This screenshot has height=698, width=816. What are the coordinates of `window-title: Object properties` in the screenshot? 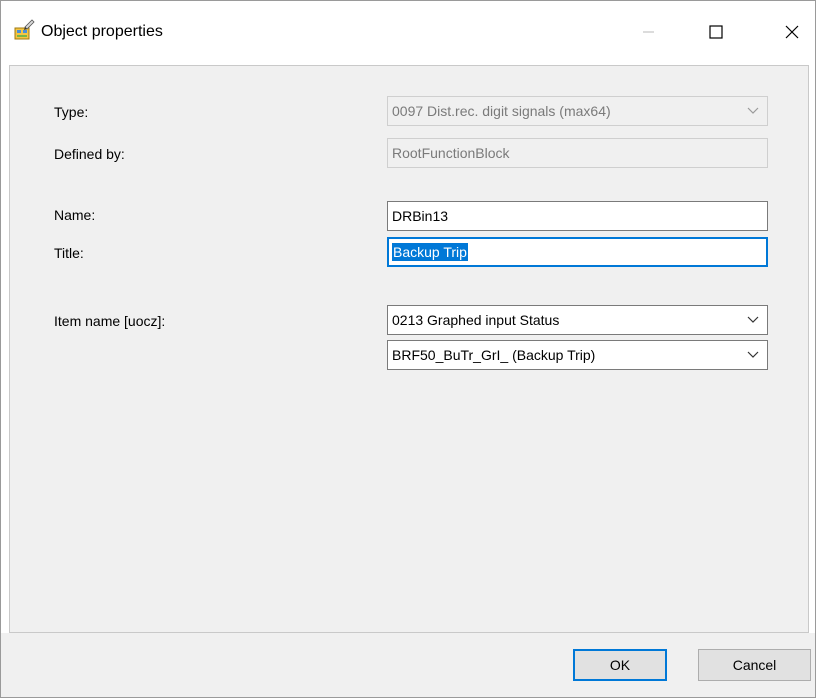 It's located at (102, 31).